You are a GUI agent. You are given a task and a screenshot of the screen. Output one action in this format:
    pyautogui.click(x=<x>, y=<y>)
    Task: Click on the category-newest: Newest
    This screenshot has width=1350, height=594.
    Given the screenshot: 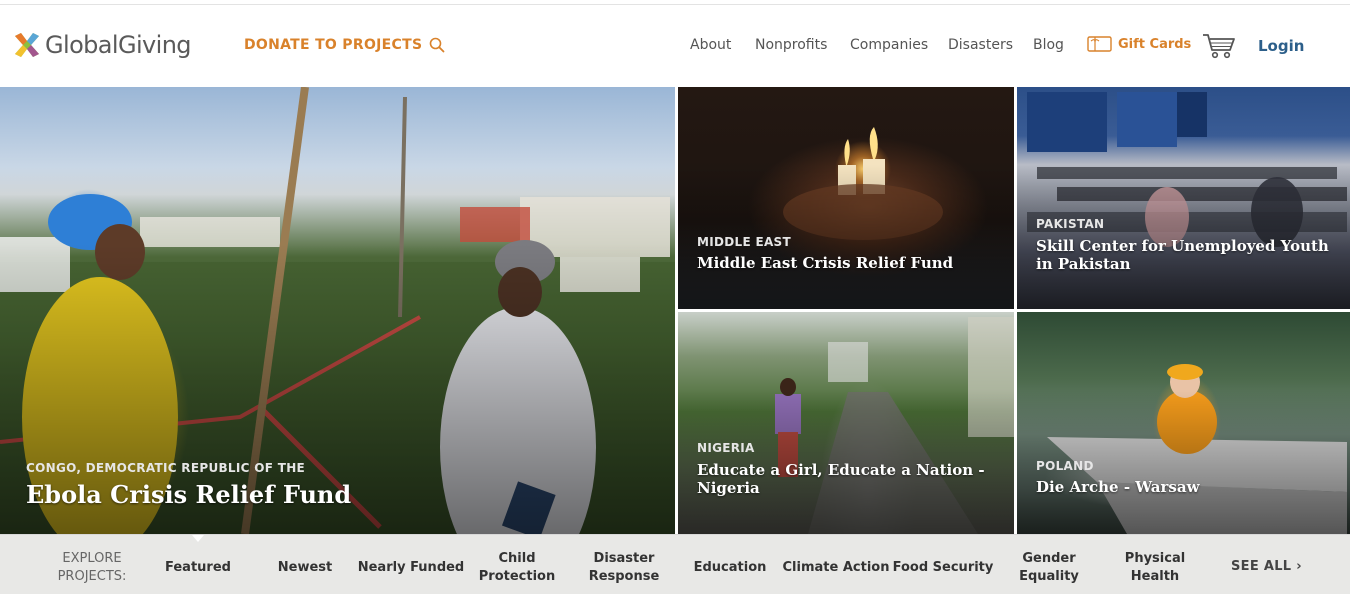 What is the action you would take?
    pyautogui.click(x=305, y=568)
    